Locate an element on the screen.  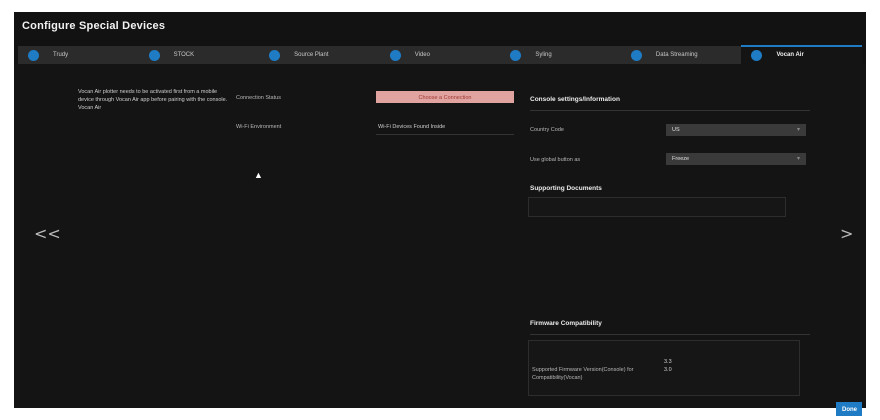
tab-trudy: Trudy is located at coordinates (78, 55).